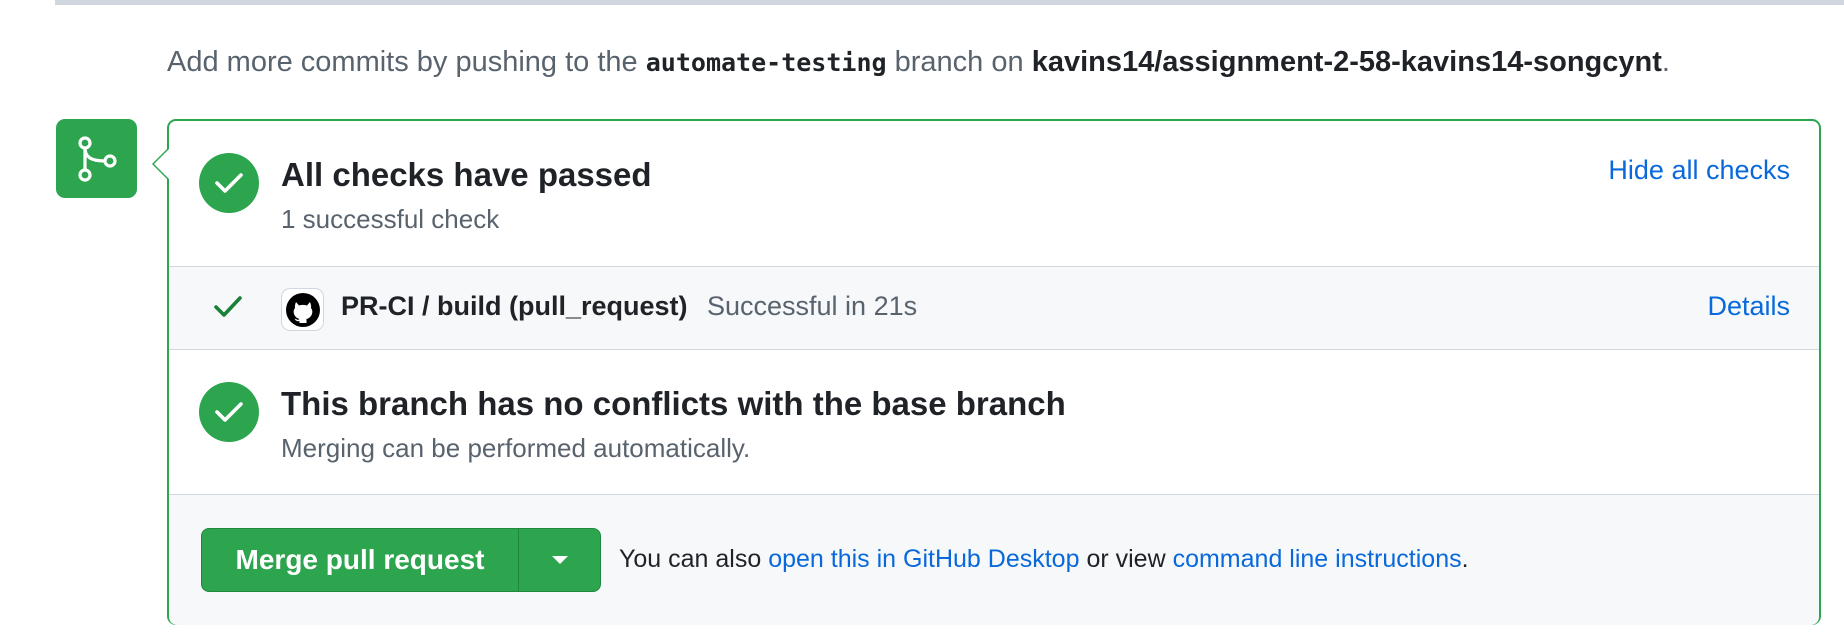 Image resolution: width=1844 pixels, height=642 pixels. I want to click on merge-help-suffix: ., so click(1465, 559).